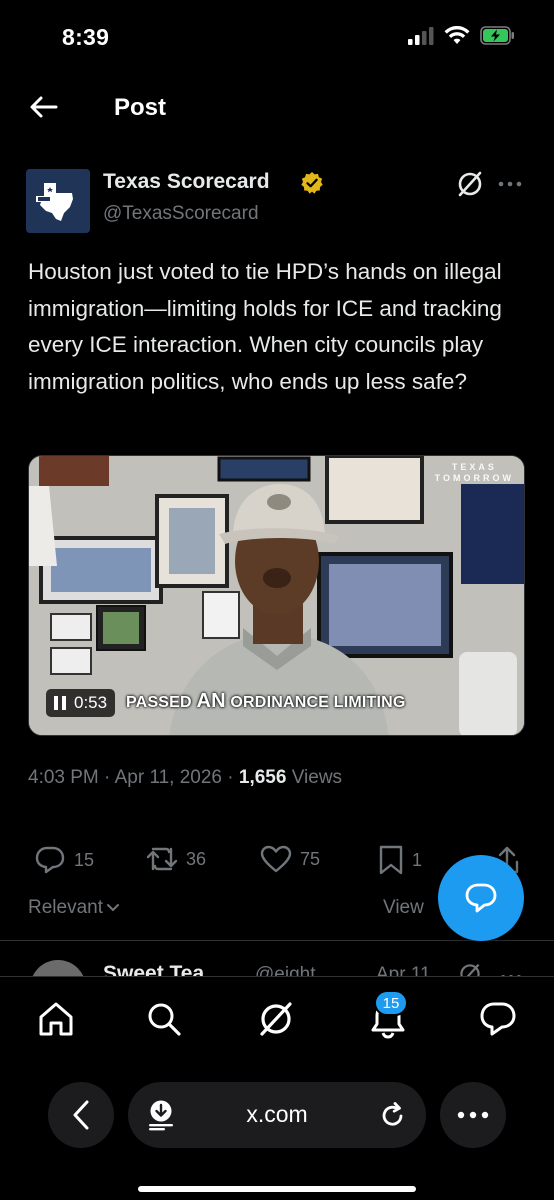  I want to click on author-avatar, so click(58, 201).